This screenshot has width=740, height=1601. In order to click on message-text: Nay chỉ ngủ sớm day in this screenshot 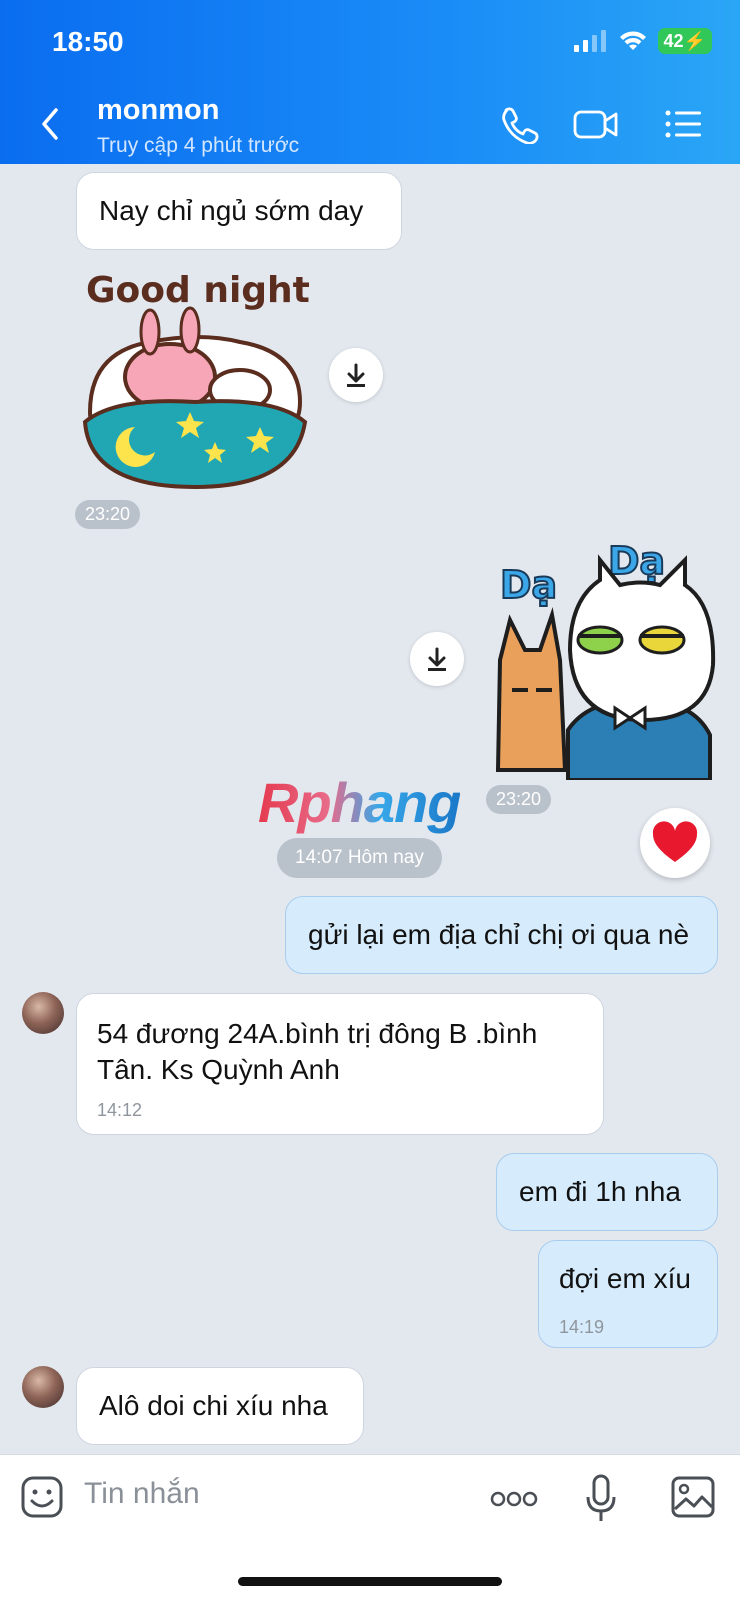, I will do `click(231, 210)`.